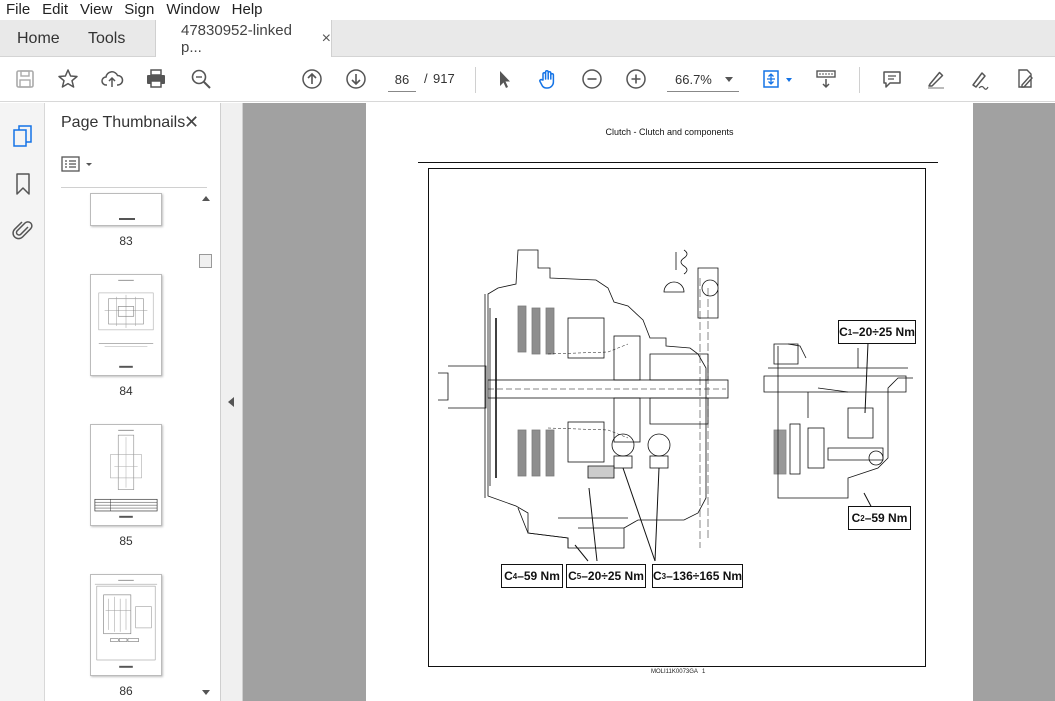 The height and width of the screenshot is (701, 1055). Describe the element at coordinates (206, 198) in the screenshot. I see `scroll-up-icon` at that location.